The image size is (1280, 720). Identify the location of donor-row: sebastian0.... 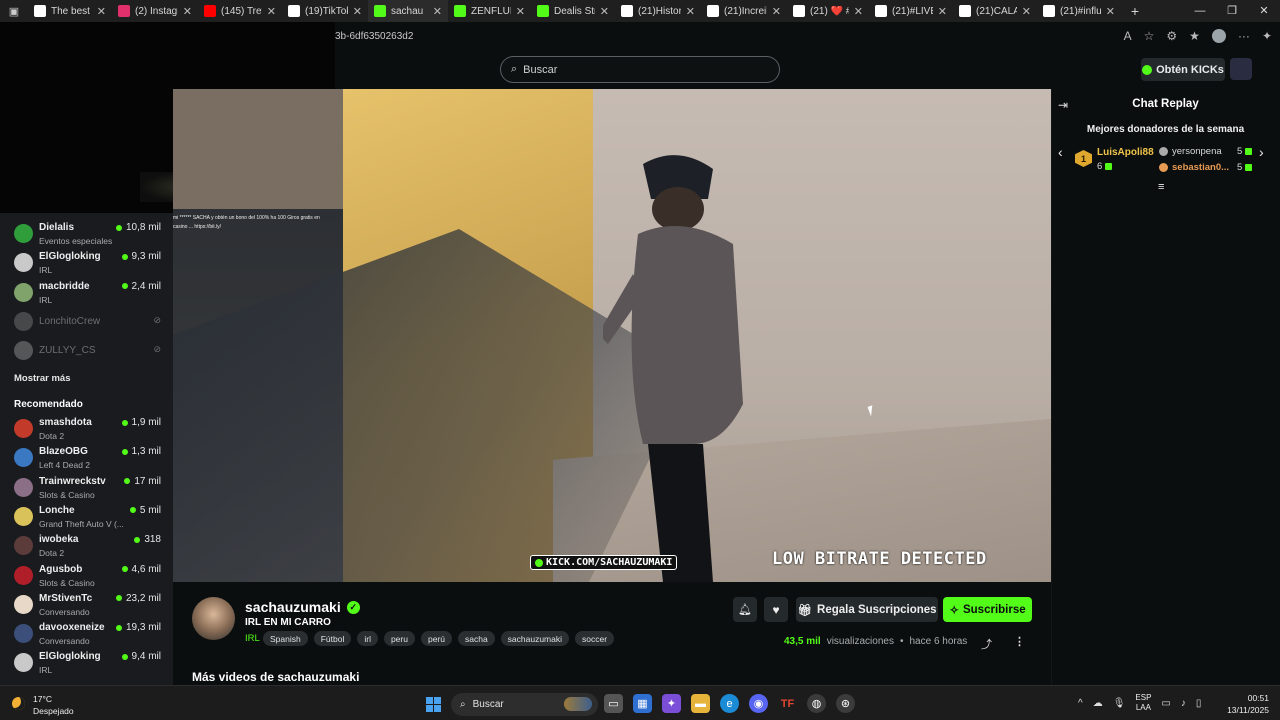
(1194, 167).